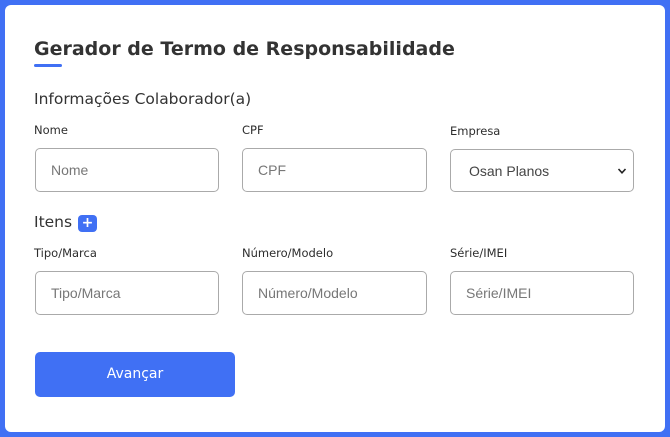 The width and height of the screenshot is (670, 437). Describe the element at coordinates (509, 171) in the screenshot. I see `empresa-selected-value: Osan Planos` at that location.